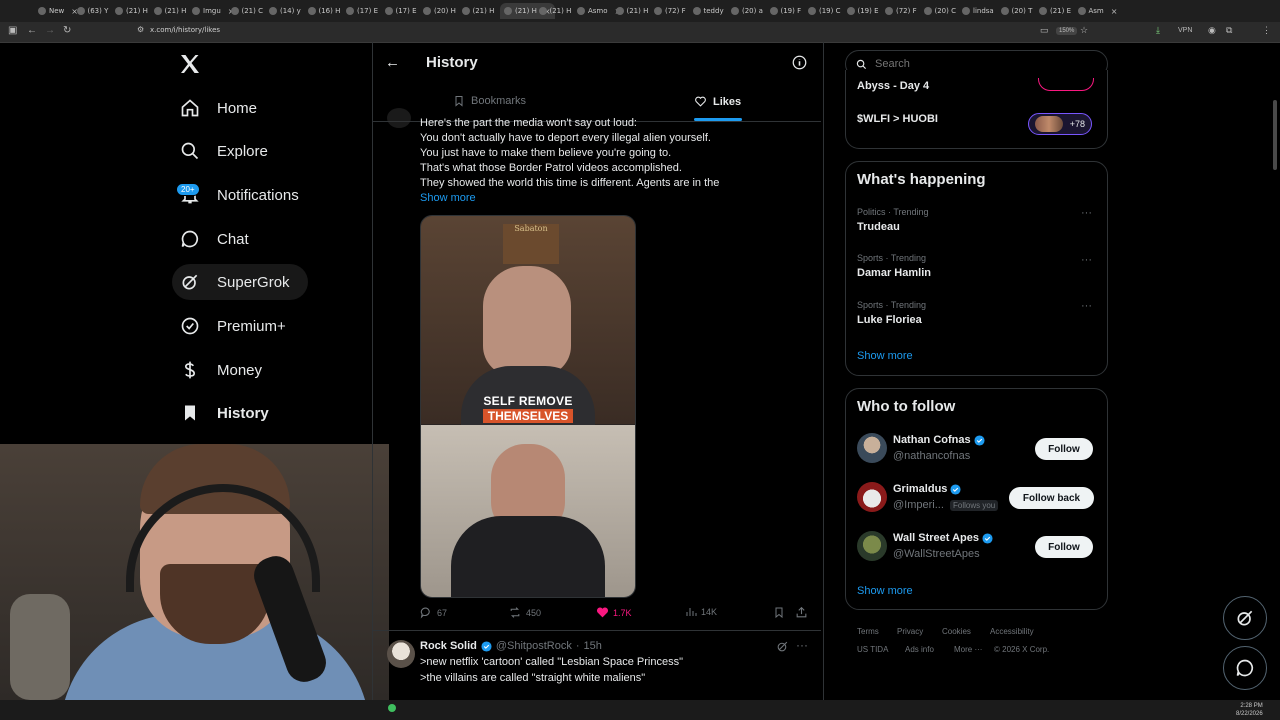 The width and height of the screenshot is (1280, 720). Describe the element at coordinates (919, 649) in the screenshot. I see `footer-ads-info: Ads info` at that location.